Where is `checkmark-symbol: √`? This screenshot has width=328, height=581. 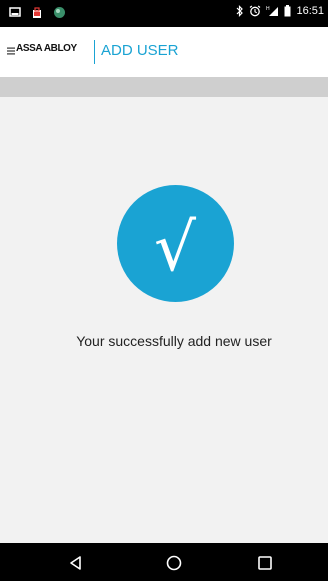
checkmark-symbol: √ is located at coordinates (175, 247).